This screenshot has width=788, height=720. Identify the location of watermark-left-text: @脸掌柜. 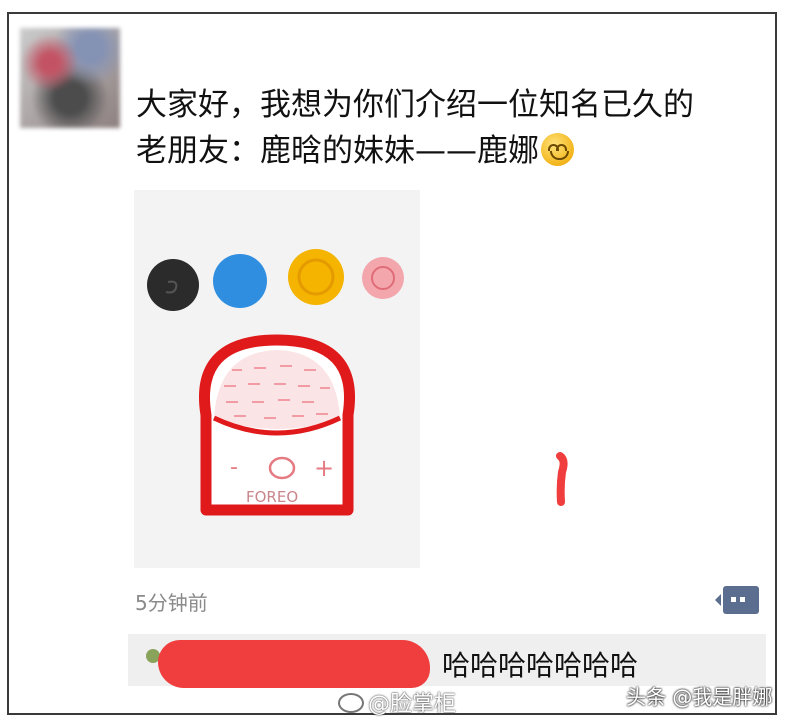
(412, 704).